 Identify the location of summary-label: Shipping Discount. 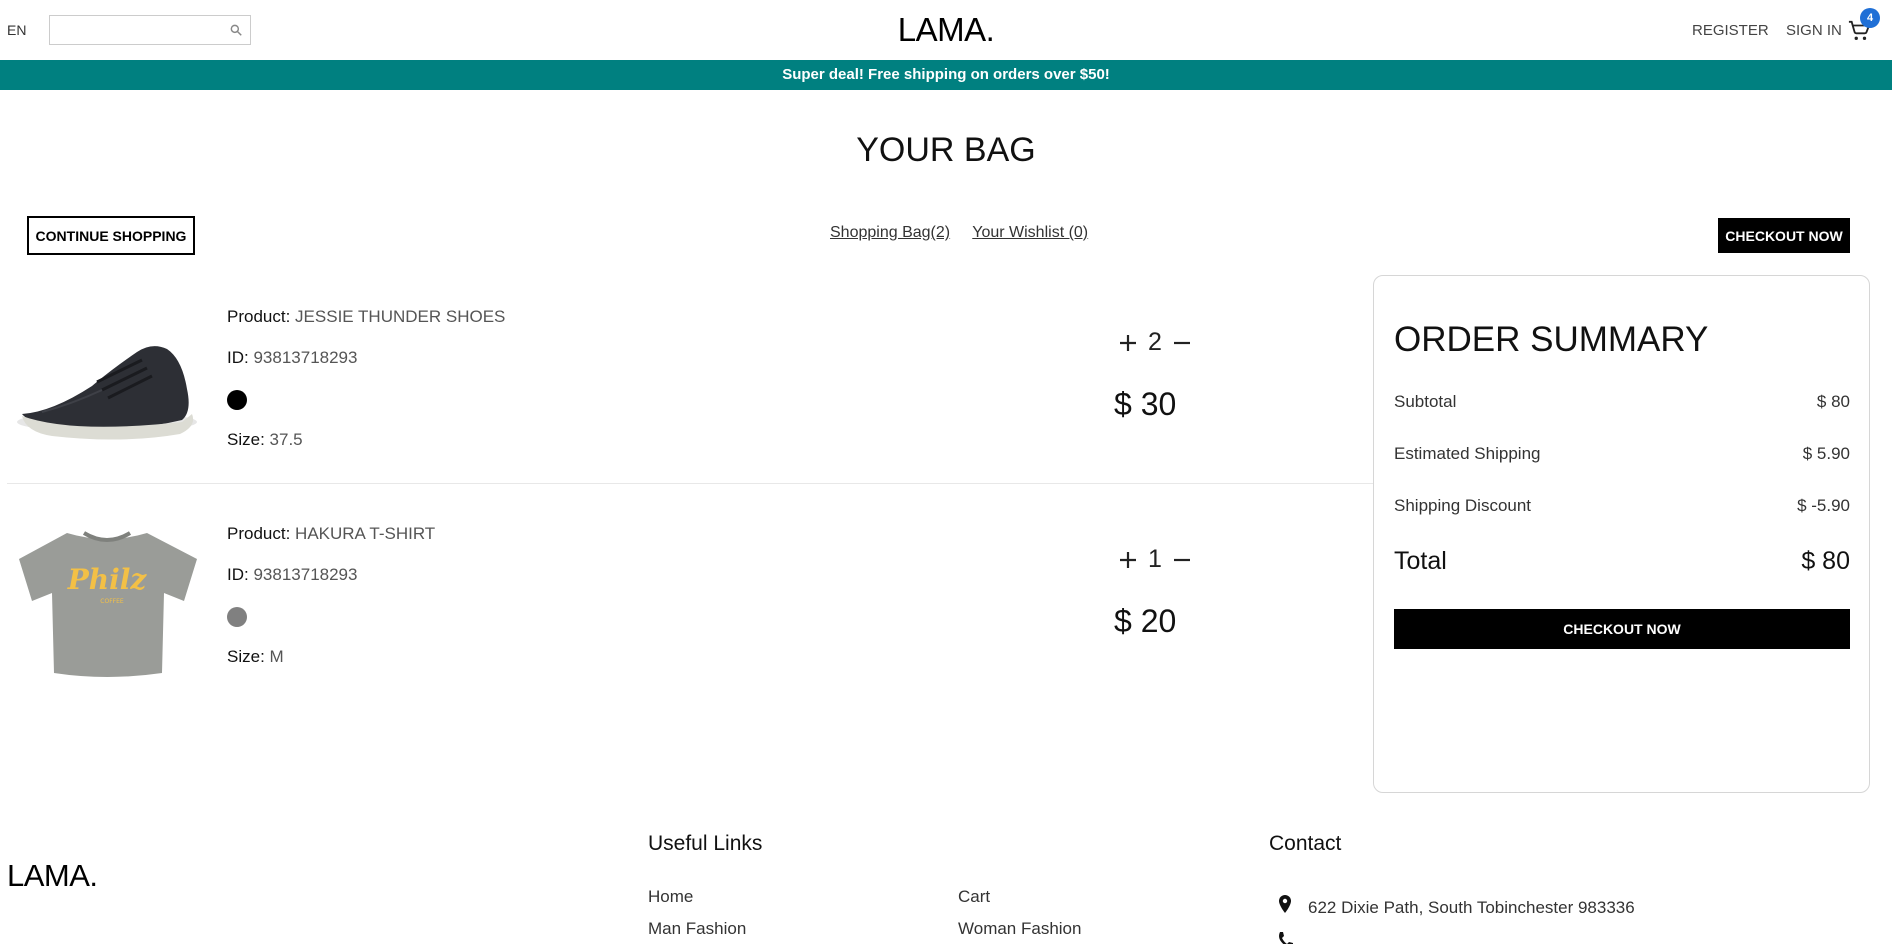
(1463, 505).